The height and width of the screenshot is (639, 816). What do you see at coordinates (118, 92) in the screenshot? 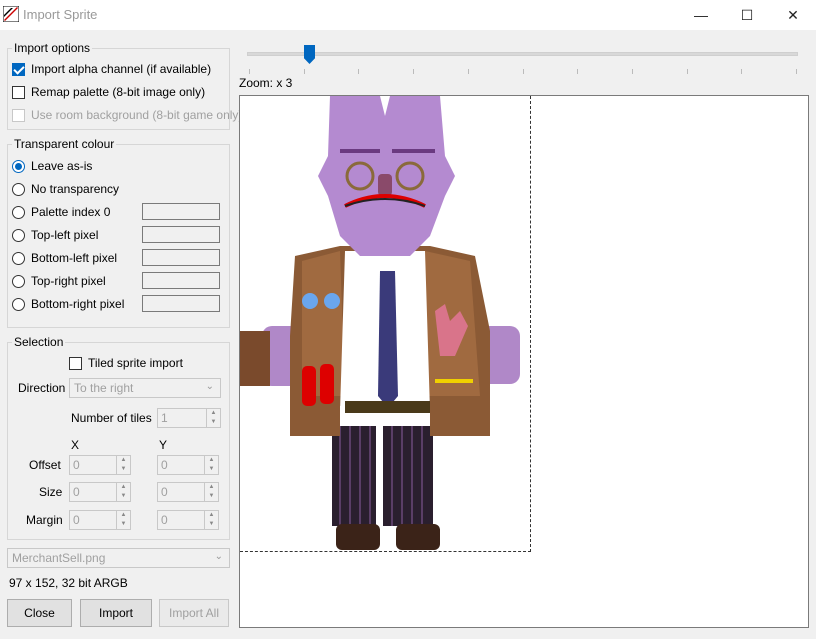
I see `remap-label: Remap palette (8-bit image only)` at bounding box center [118, 92].